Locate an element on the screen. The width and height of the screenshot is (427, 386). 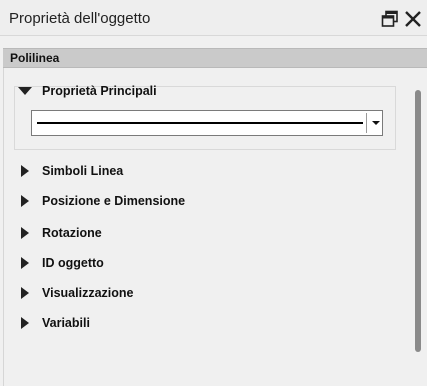
expanded-arrow-icon is located at coordinates (25, 91).